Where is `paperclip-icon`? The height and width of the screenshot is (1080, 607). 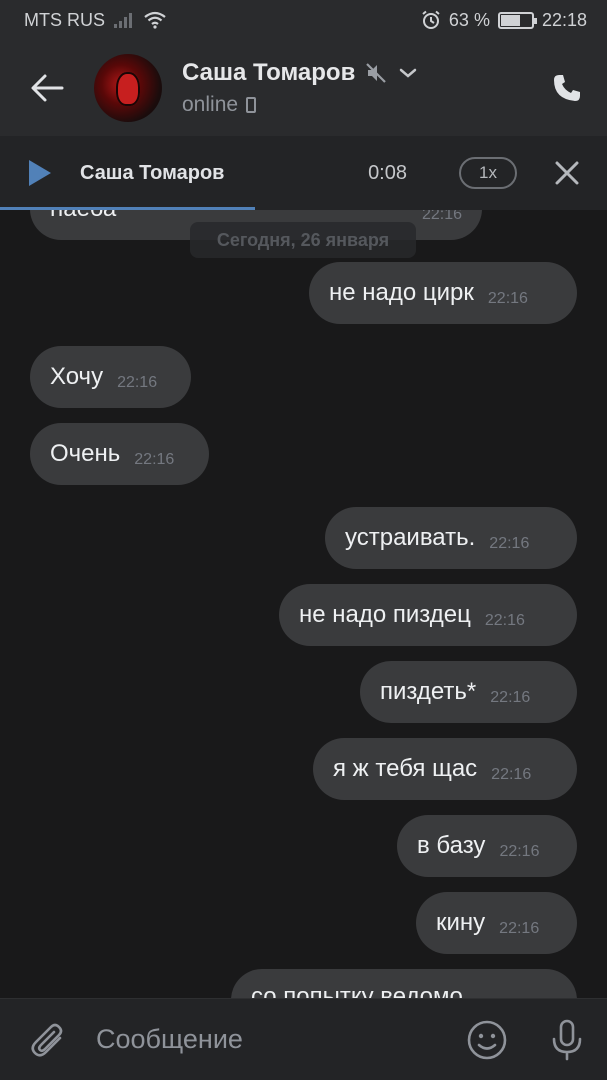
paperclip-icon is located at coordinates (47, 1040).